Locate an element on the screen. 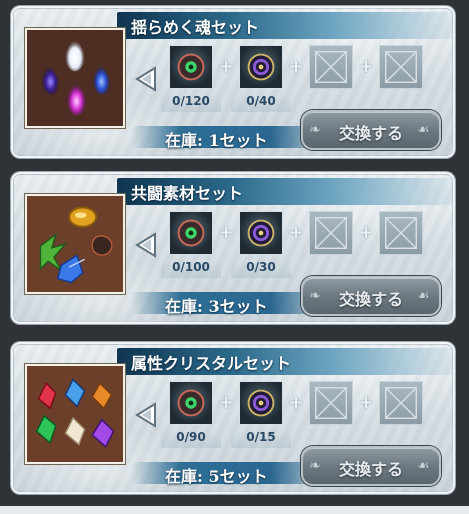 This screenshot has width=469, height=514. card-title: 揺らめく魂セット is located at coordinates (195, 27).